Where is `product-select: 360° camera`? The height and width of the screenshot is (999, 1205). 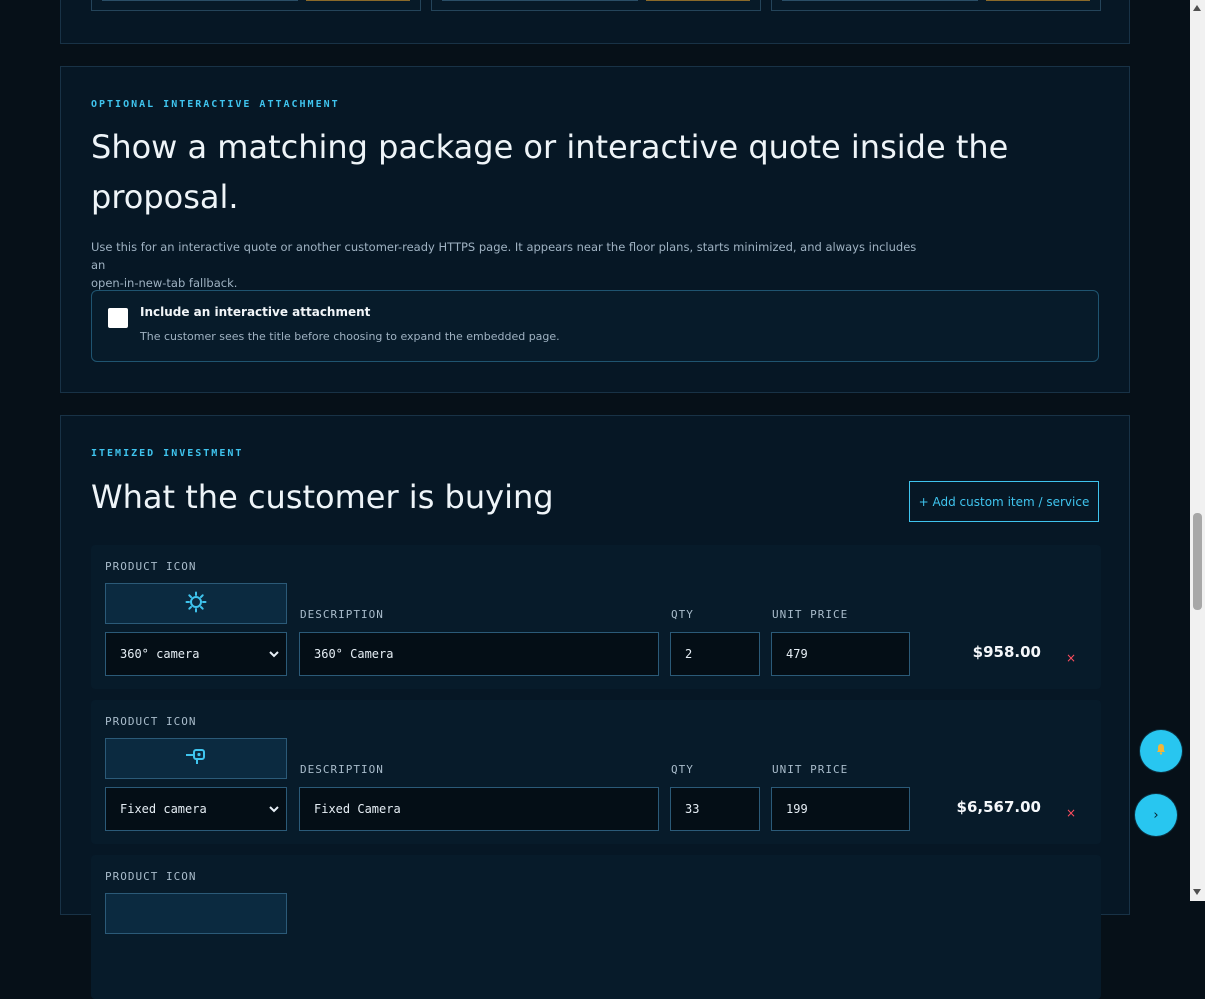 product-select: 360° camera is located at coordinates (196, 654).